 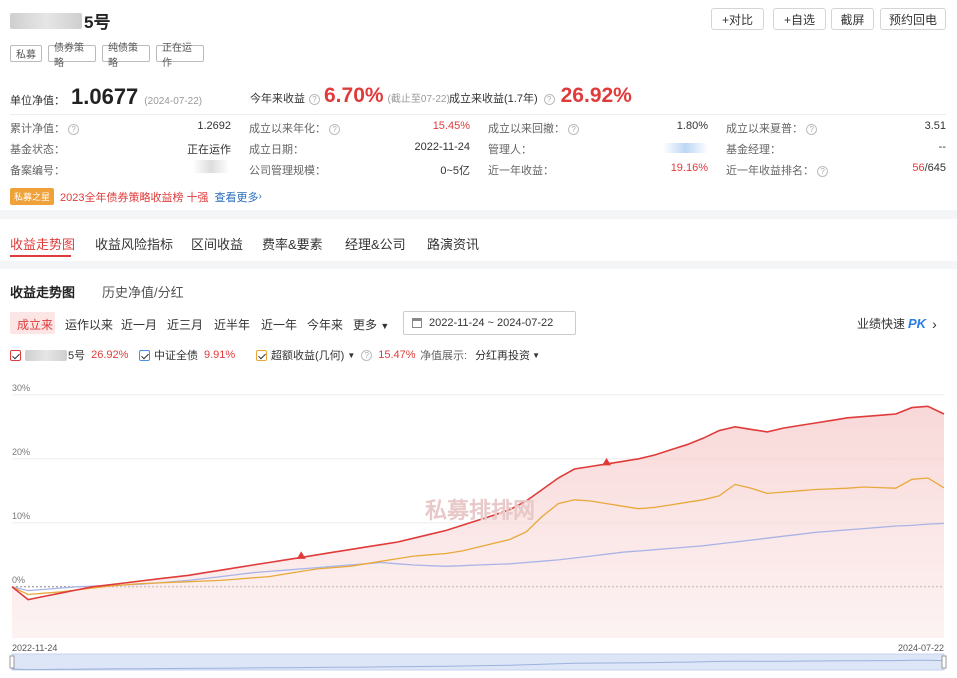 What do you see at coordinates (173, 101) in the screenshot?
I see `nav-date: (2024-07-22)` at bounding box center [173, 101].